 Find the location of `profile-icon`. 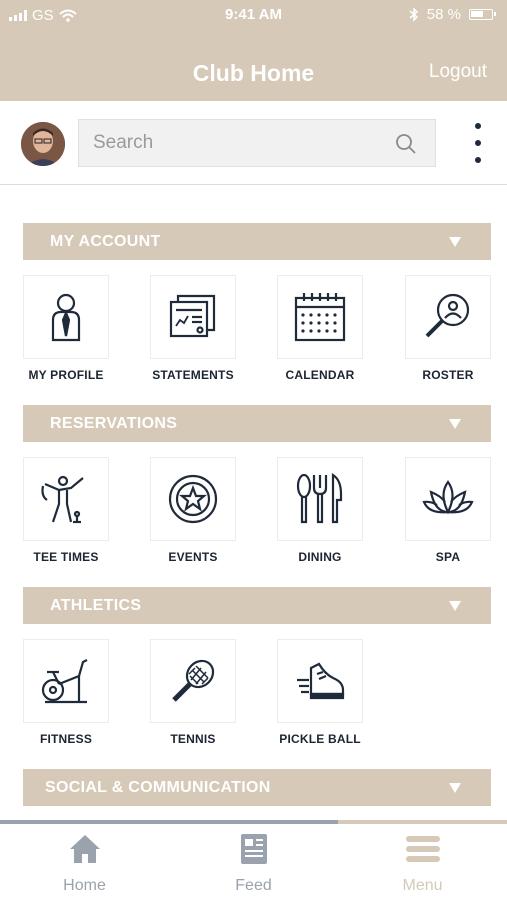

profile-icon is located at coordinates (66, 317).